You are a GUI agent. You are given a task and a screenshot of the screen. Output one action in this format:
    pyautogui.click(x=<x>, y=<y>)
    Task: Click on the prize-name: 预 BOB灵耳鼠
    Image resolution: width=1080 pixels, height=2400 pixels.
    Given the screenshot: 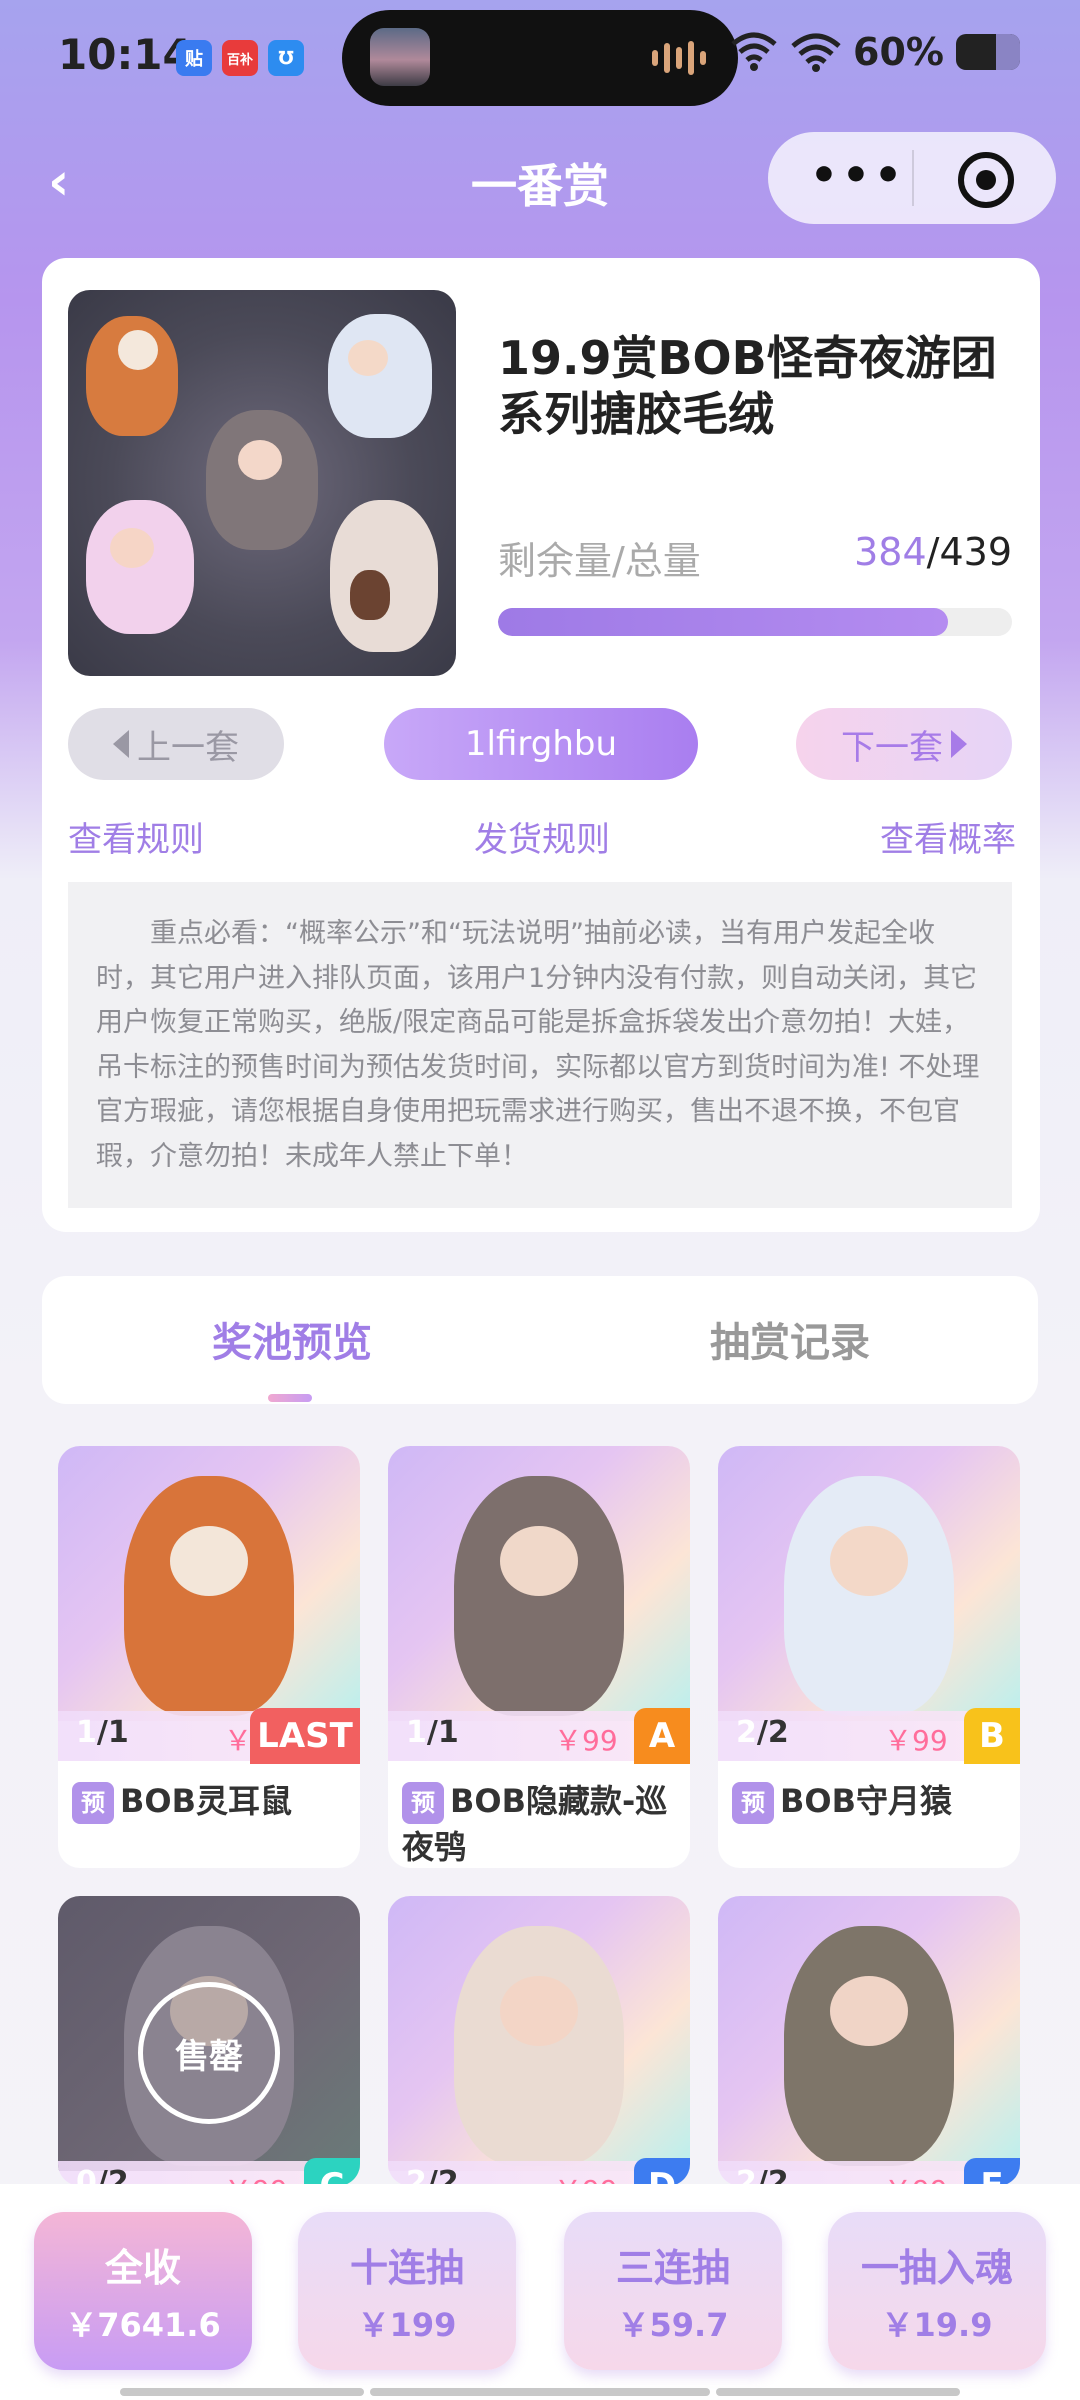 What is the action you would take?
    pyautogui.click(x=211, y=1801)
    